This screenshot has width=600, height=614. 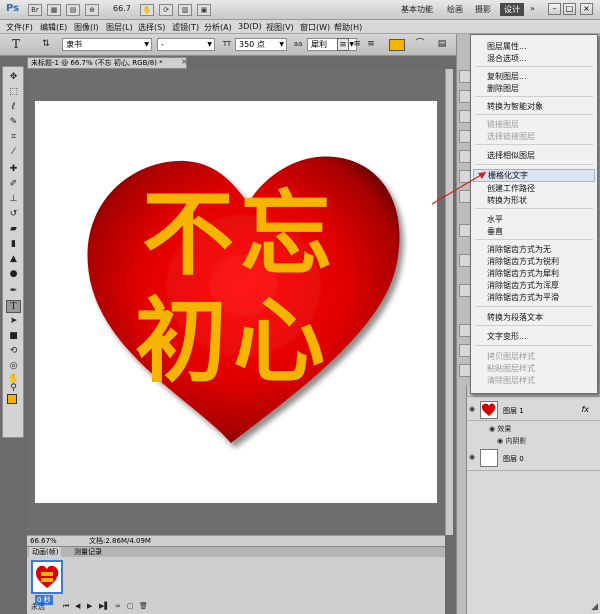 I want to click on character-panel-icon: ▤, so click(x=442, y=44).